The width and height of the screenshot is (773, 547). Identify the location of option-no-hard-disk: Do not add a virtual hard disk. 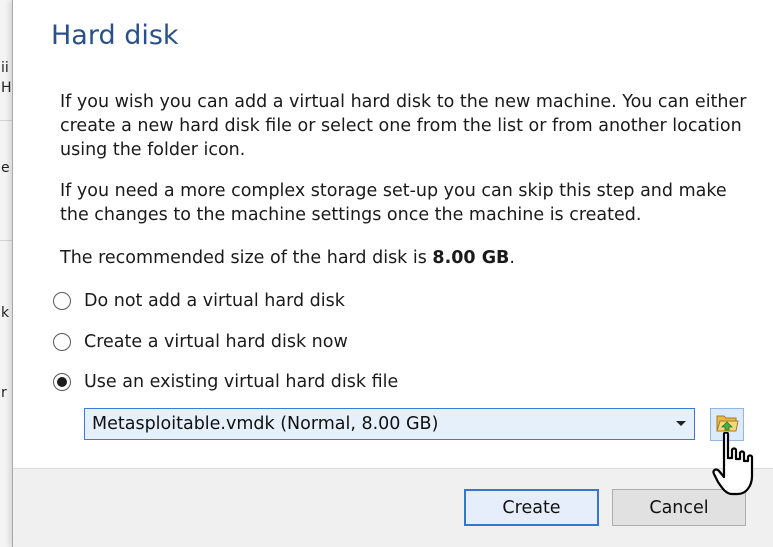
(199, 301).